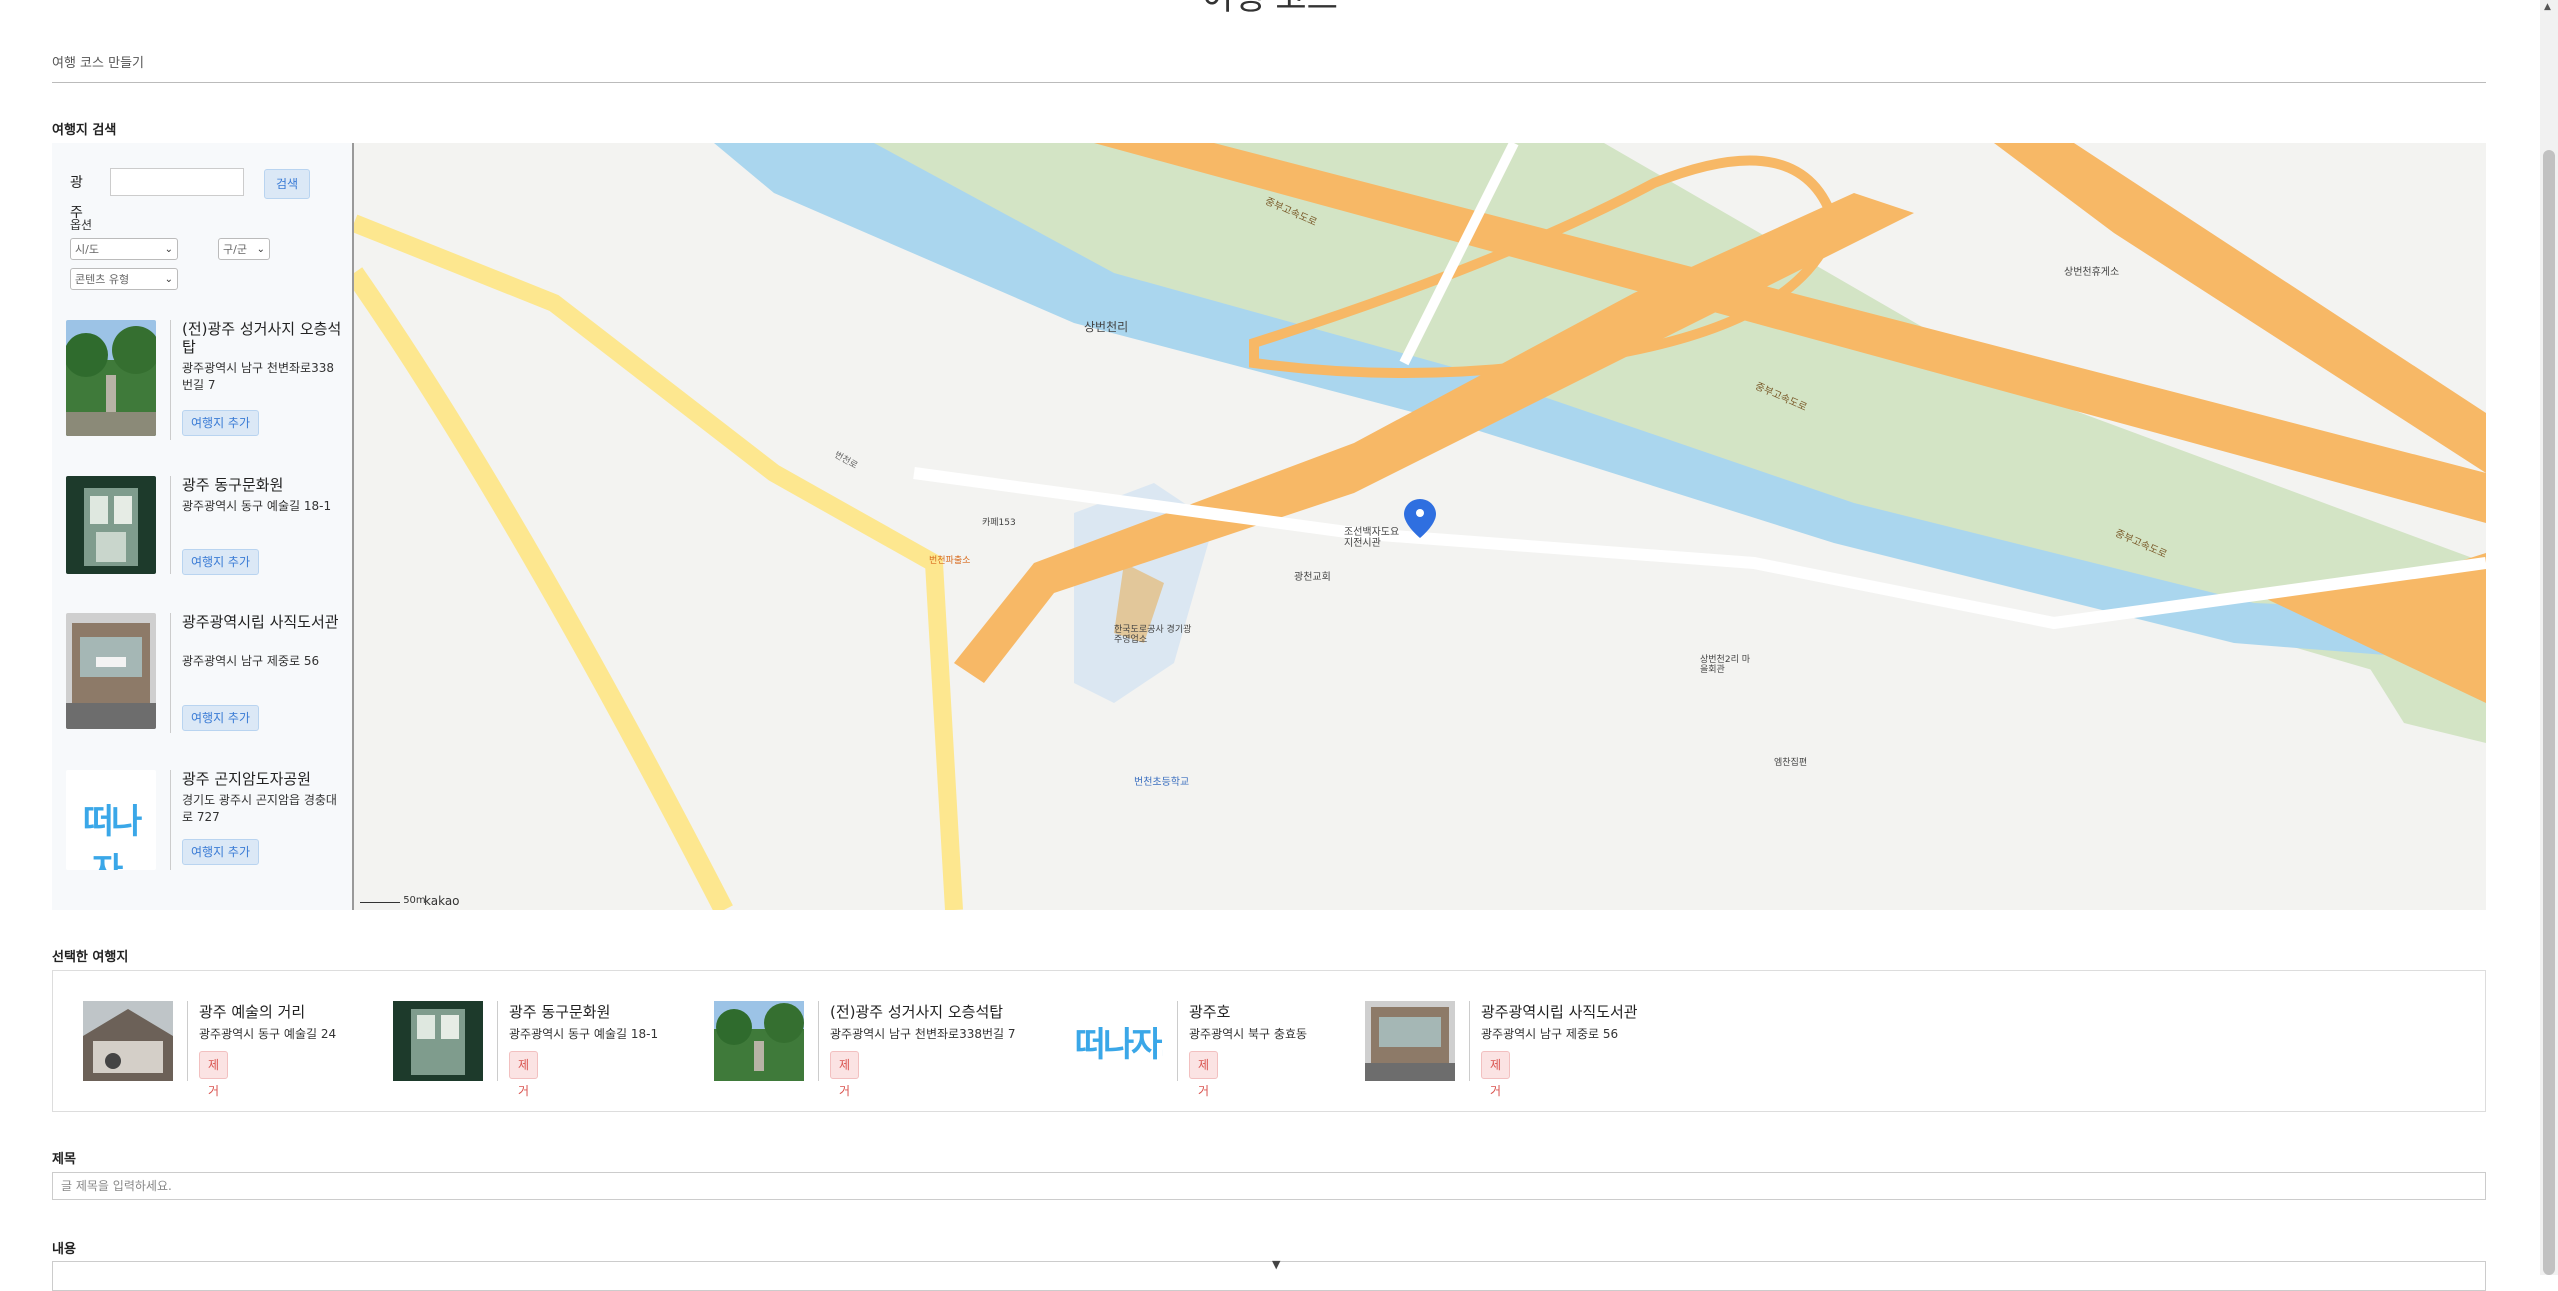 This screenshot has height=1291, width=2558. Describe the element at coordinates (177, 182) in the screenshot. I see `search-input` at that location.